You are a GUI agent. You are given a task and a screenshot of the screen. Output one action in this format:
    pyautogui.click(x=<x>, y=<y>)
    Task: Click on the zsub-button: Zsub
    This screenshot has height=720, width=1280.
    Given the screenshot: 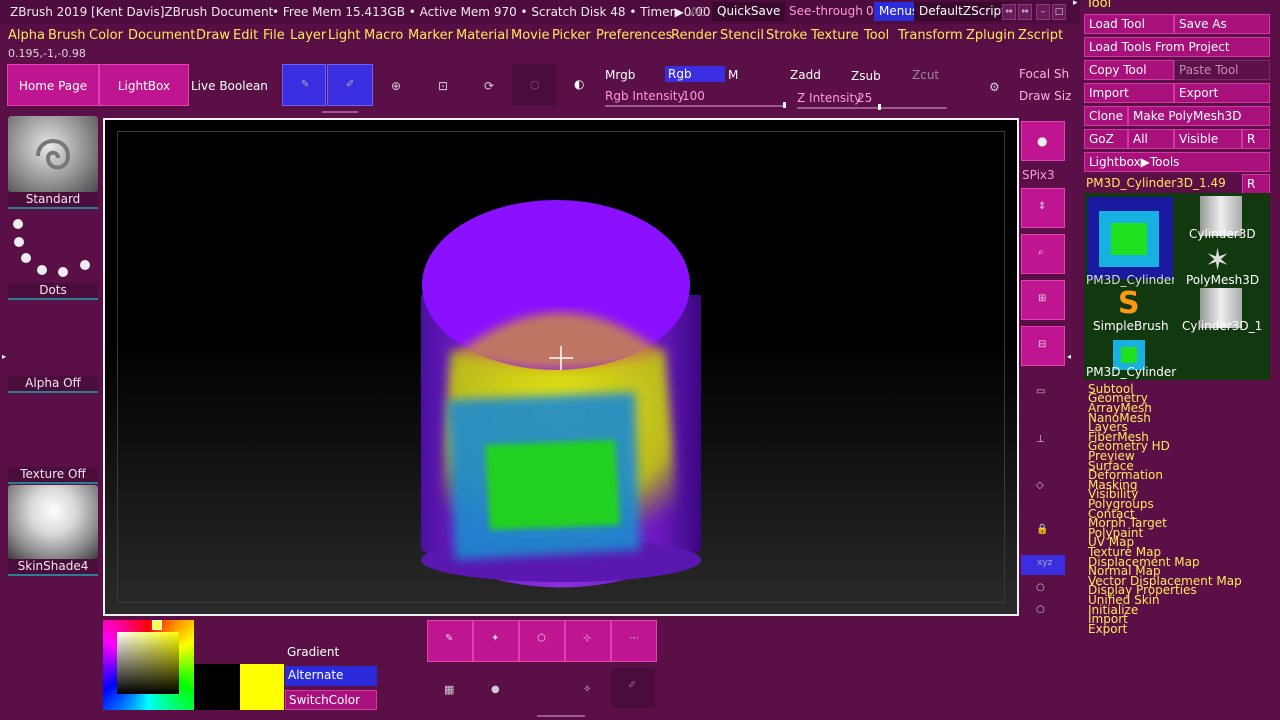 What is the action you would take?
    pyautogui.click(x=866, y=76)
    